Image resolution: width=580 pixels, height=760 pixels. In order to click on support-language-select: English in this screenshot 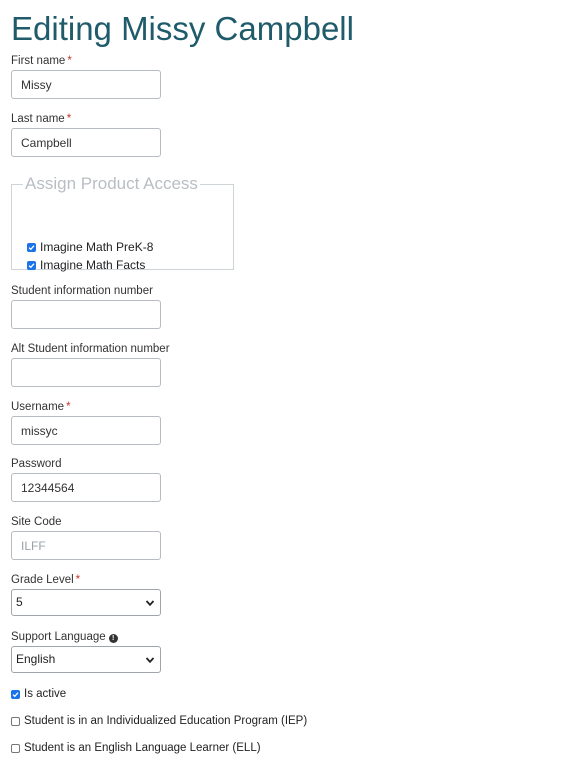, I will do `click(86, 659)`.